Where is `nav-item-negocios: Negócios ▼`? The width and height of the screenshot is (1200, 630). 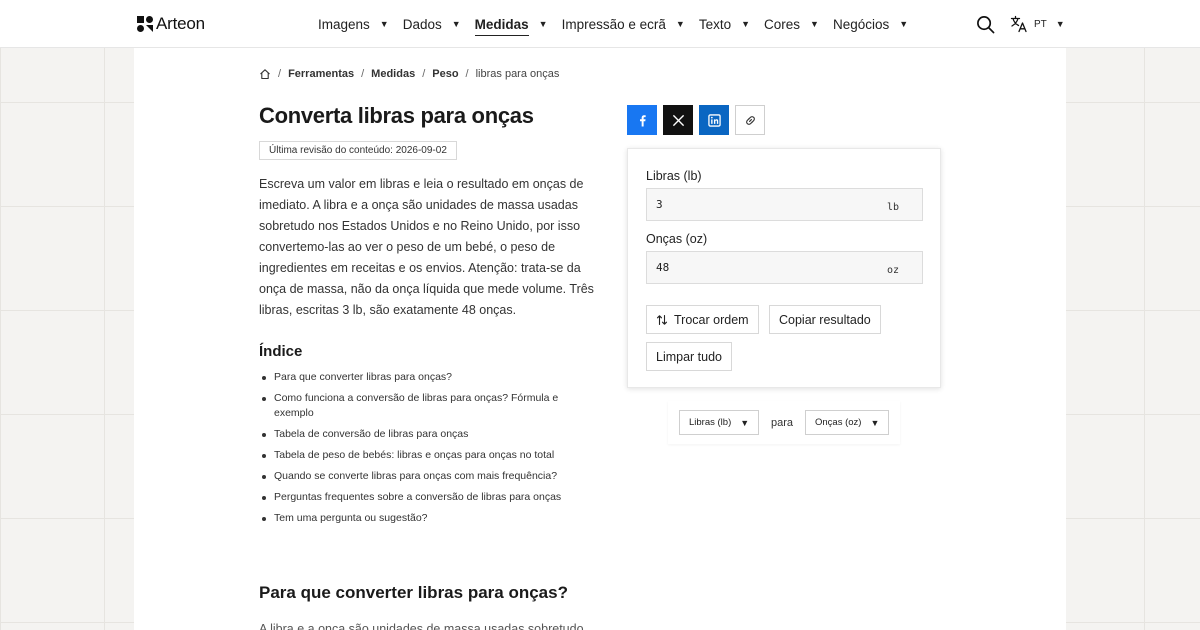
nav-item-negocios: Negócios ▼ is located at coordinates (870, 24).